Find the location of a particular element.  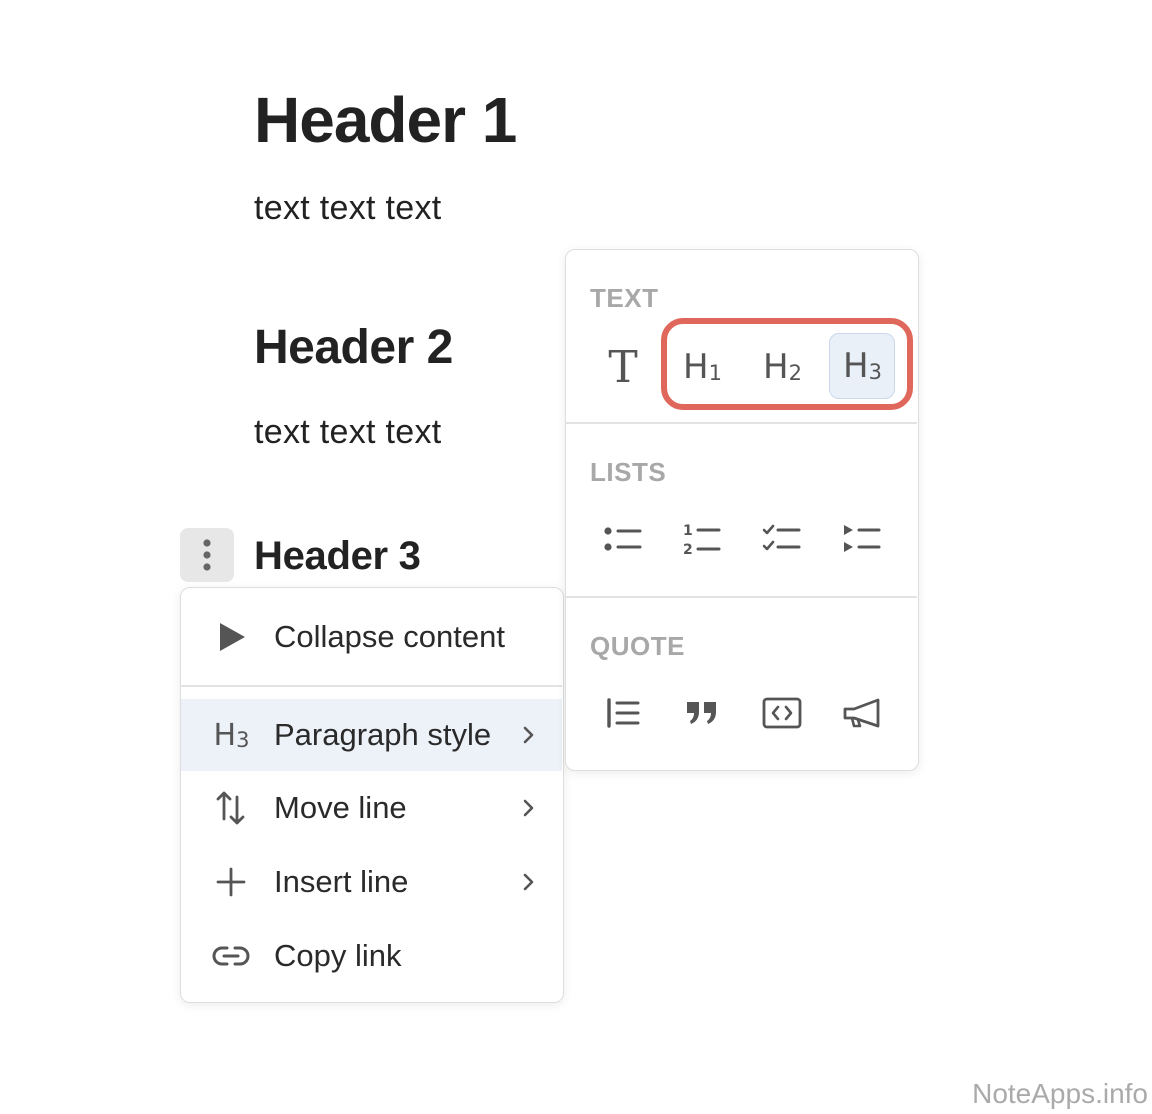

bullet-list-icon is located at coordinates (623, 539).